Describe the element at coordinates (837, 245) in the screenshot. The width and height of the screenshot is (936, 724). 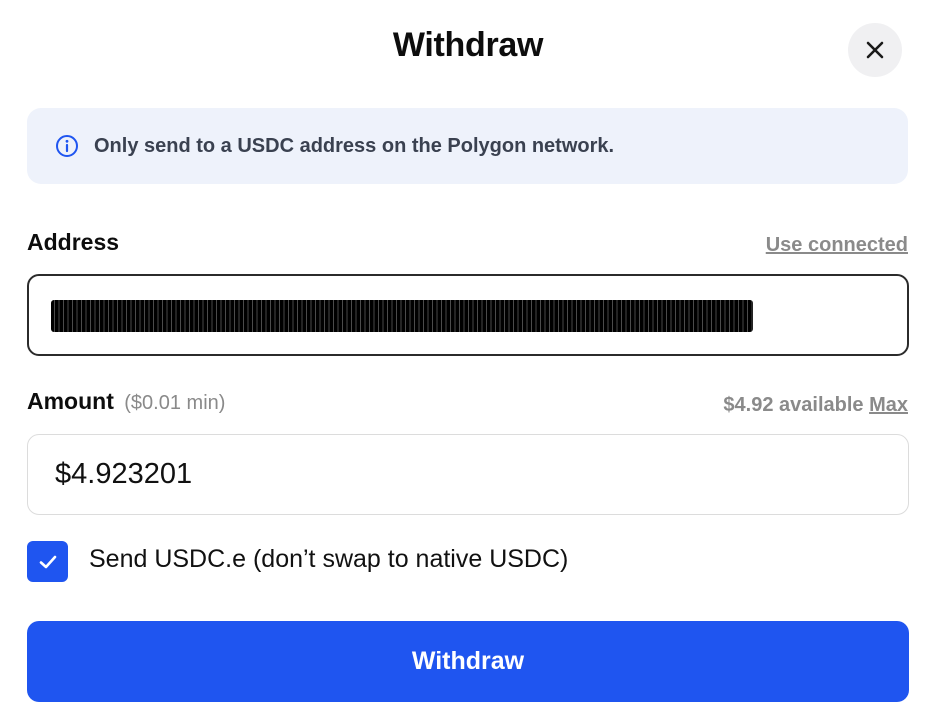
I see `use-connected-link: Use connected` at that location.